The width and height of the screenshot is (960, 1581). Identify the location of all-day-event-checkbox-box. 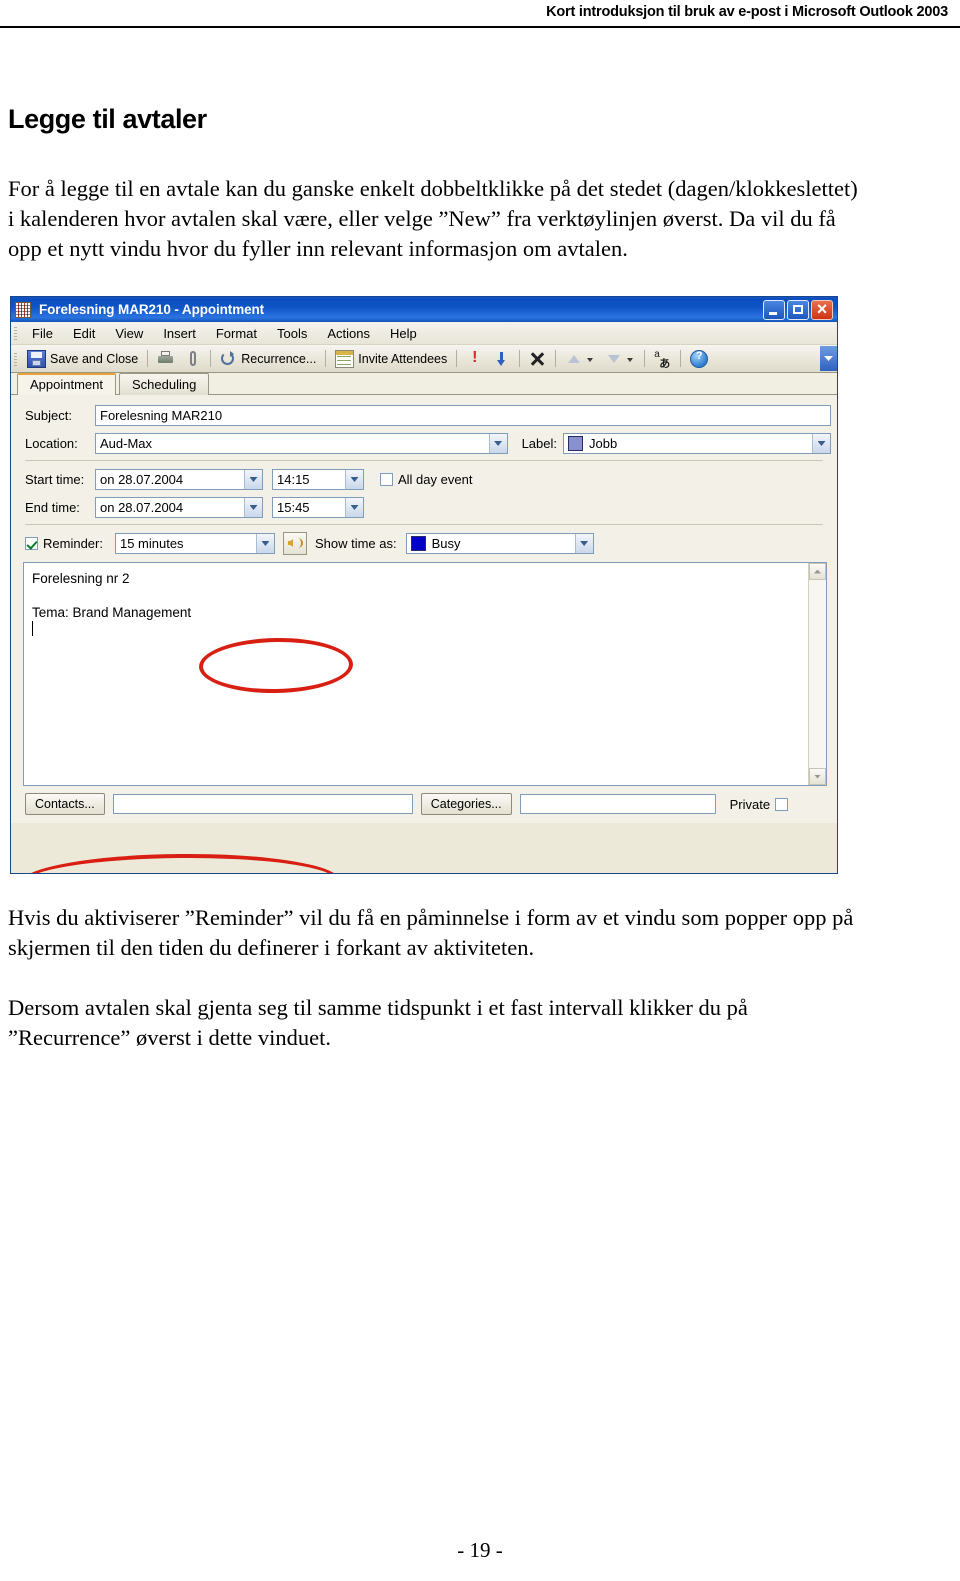
(386, 479).